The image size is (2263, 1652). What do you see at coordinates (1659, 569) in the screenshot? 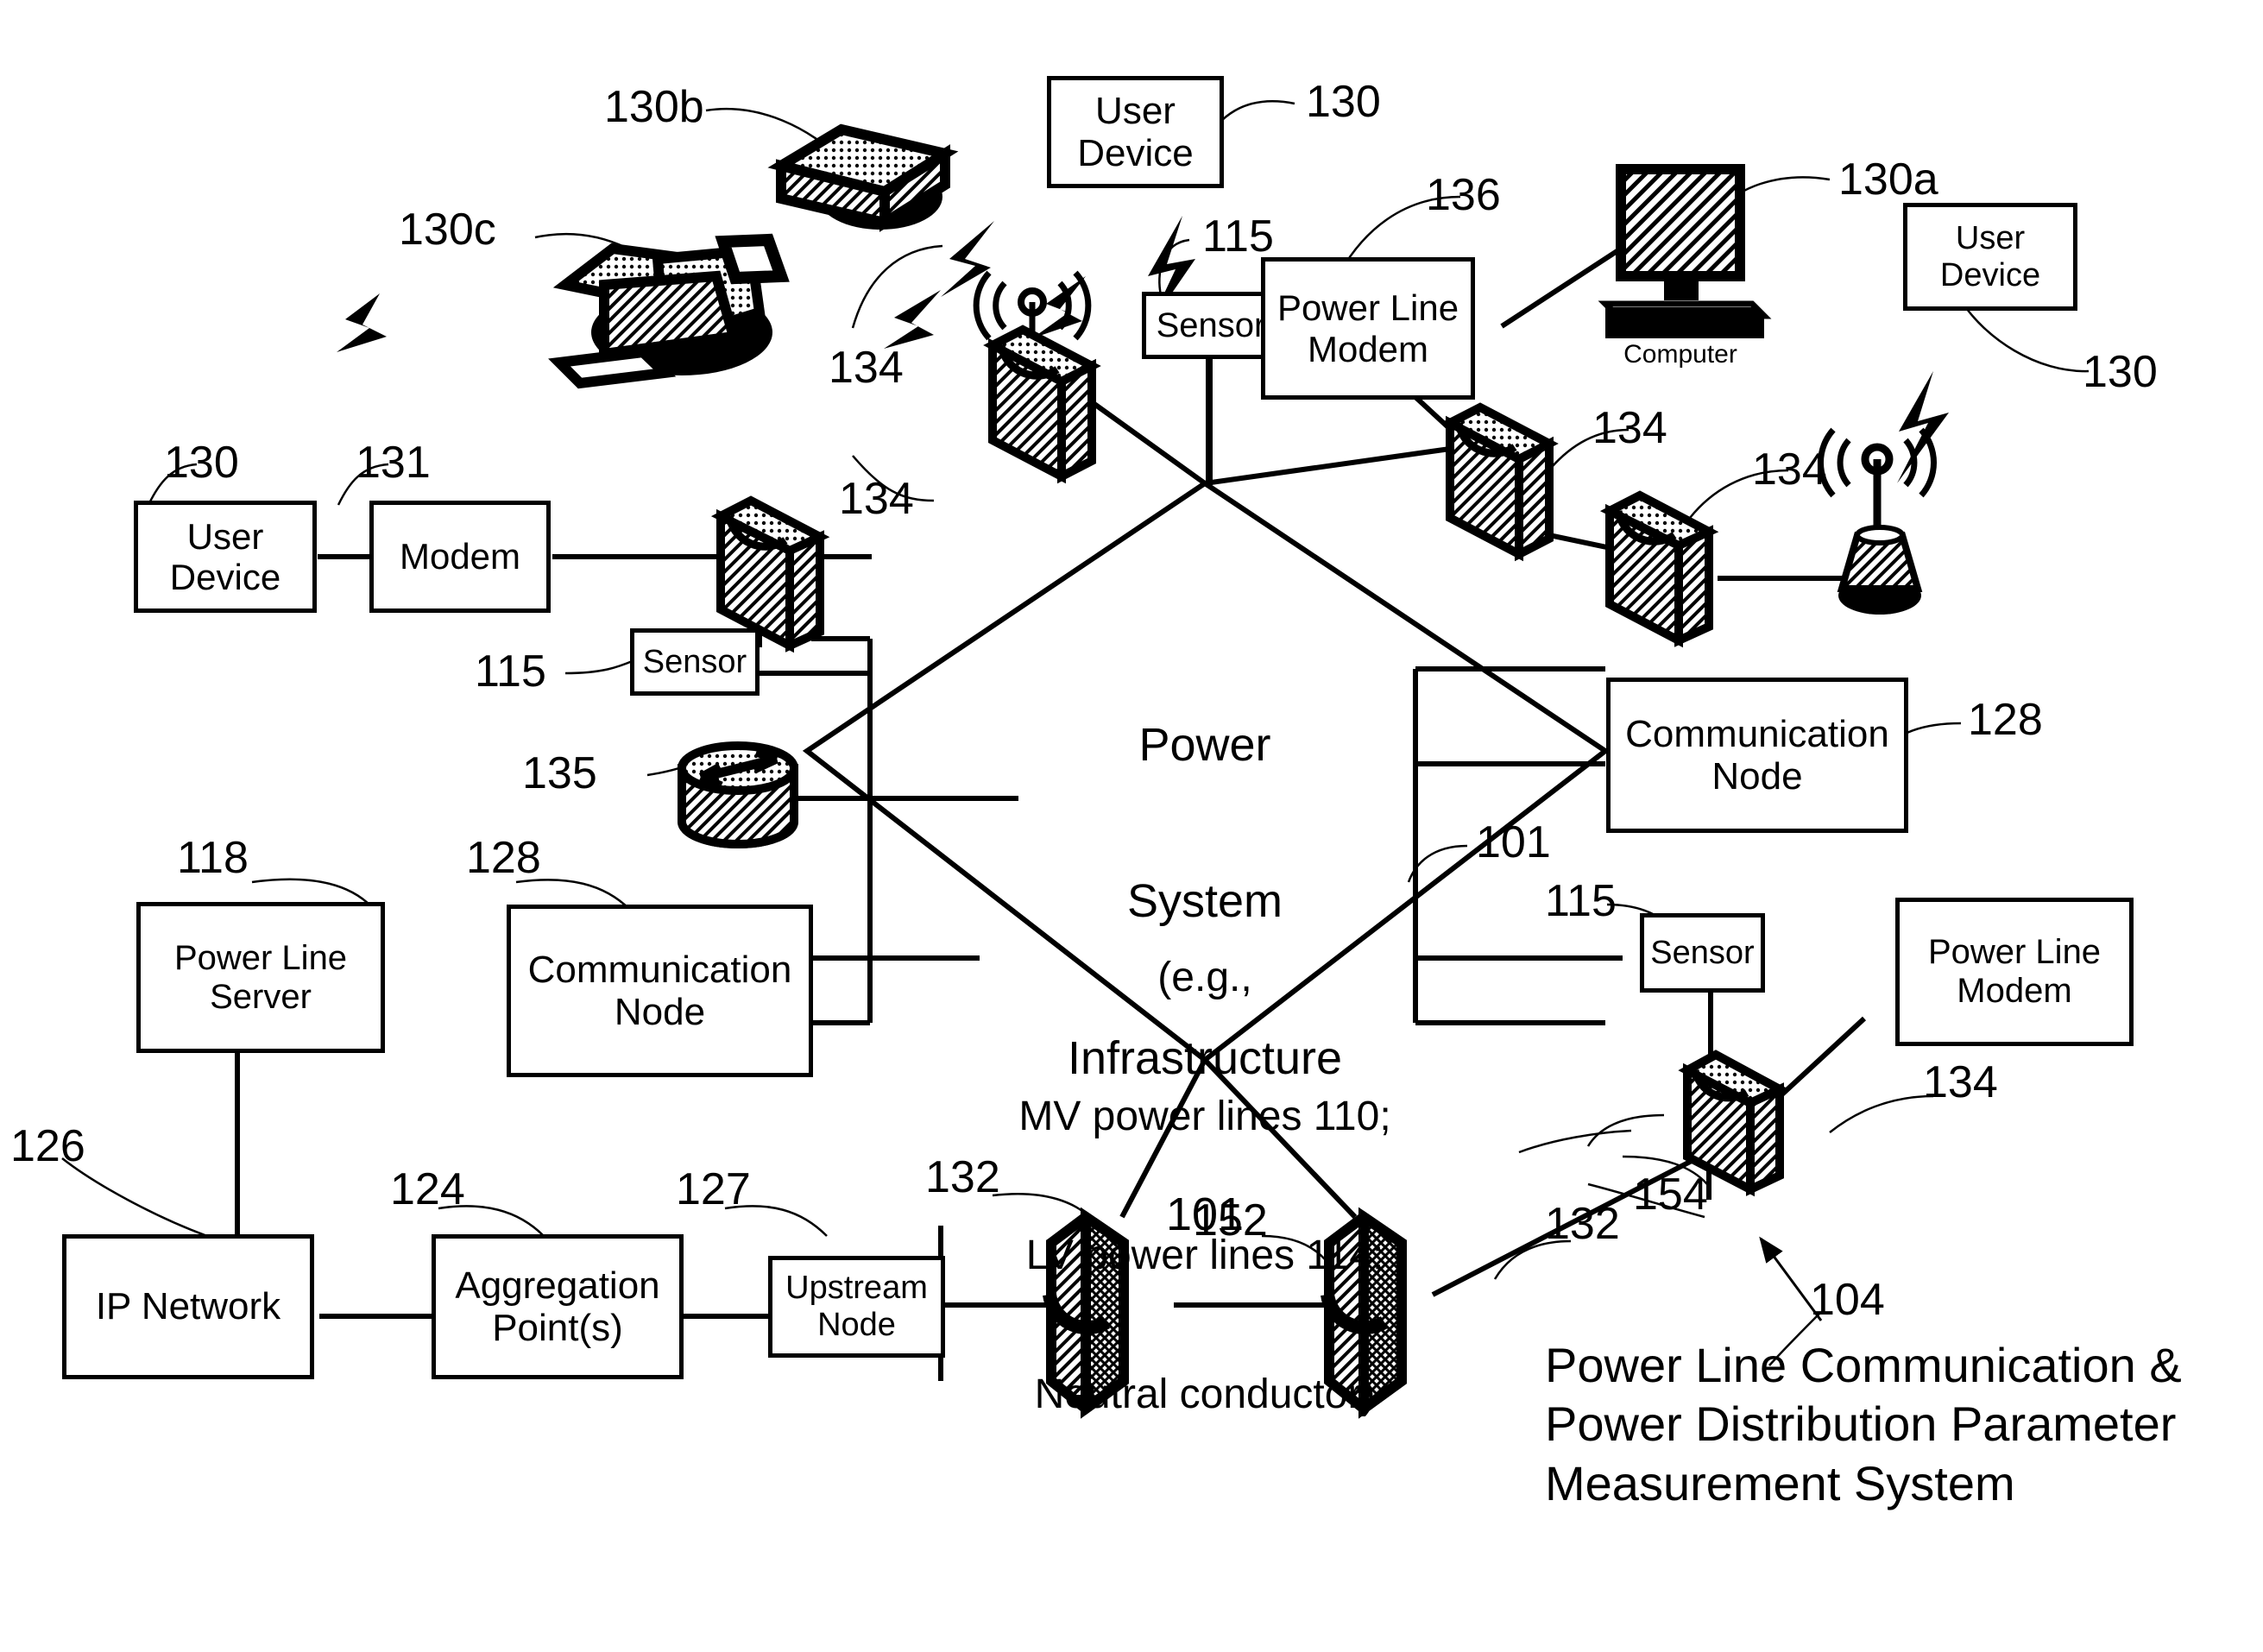
I see `transformer-icon-134-right` at bounding box center [1659, 569].